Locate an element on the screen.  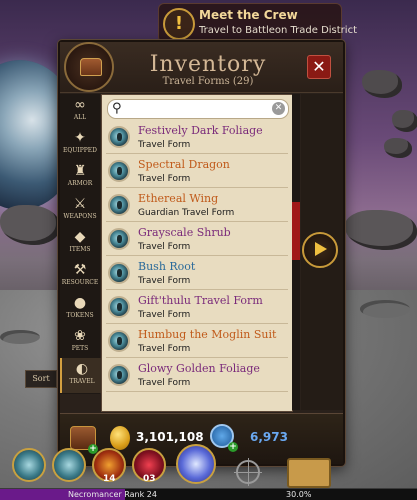
rank-label: Necromancer Rank 24 is located at coordinates (112, 494).